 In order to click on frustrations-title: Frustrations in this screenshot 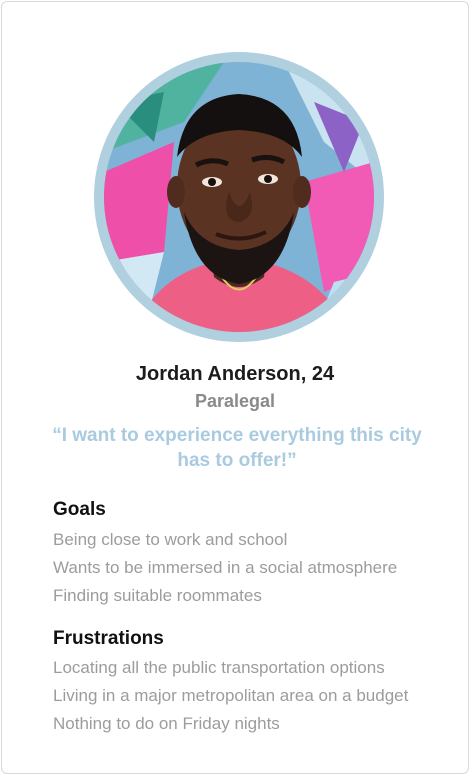, I will do `click(108, 638)`.